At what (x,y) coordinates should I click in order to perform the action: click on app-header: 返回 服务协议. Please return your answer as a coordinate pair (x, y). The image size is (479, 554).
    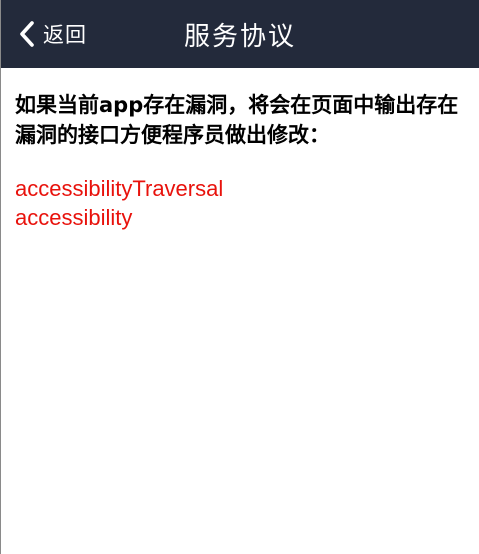
    Looking at the image, I should click on (240, 34).